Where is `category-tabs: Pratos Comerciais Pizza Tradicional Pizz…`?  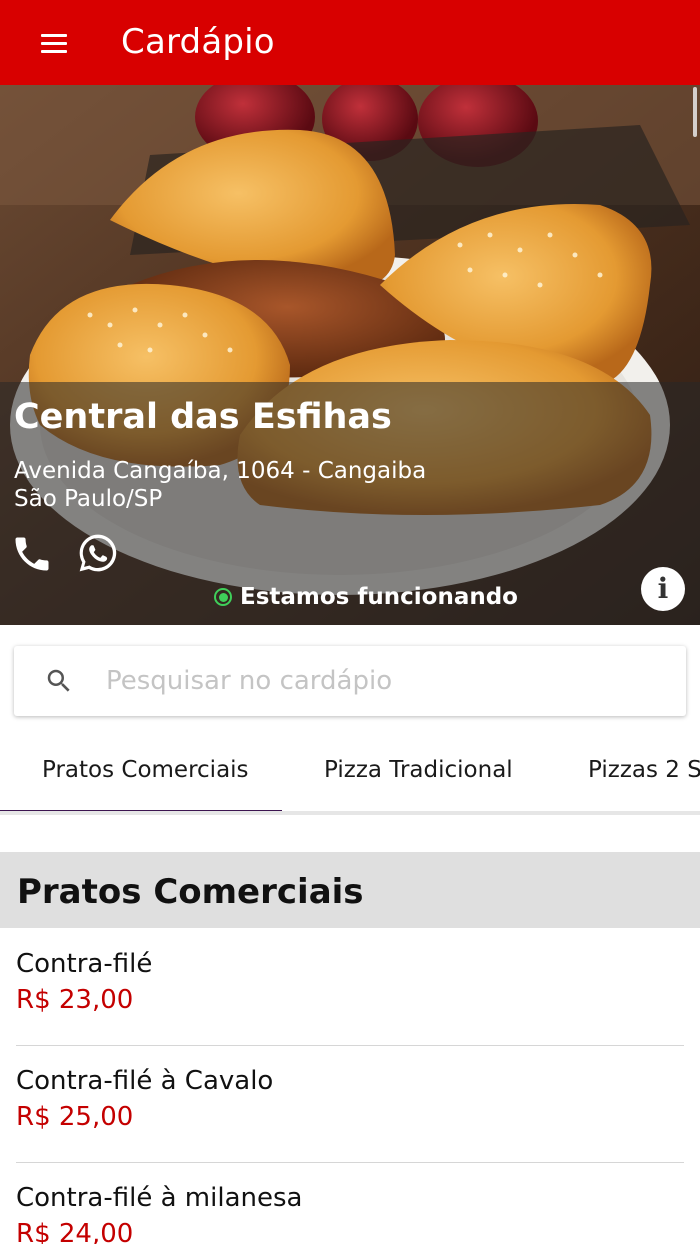
category-tabs: Pratos Comerciais Pizza Tradicional Pizz… is located at coordinates (350, 772).